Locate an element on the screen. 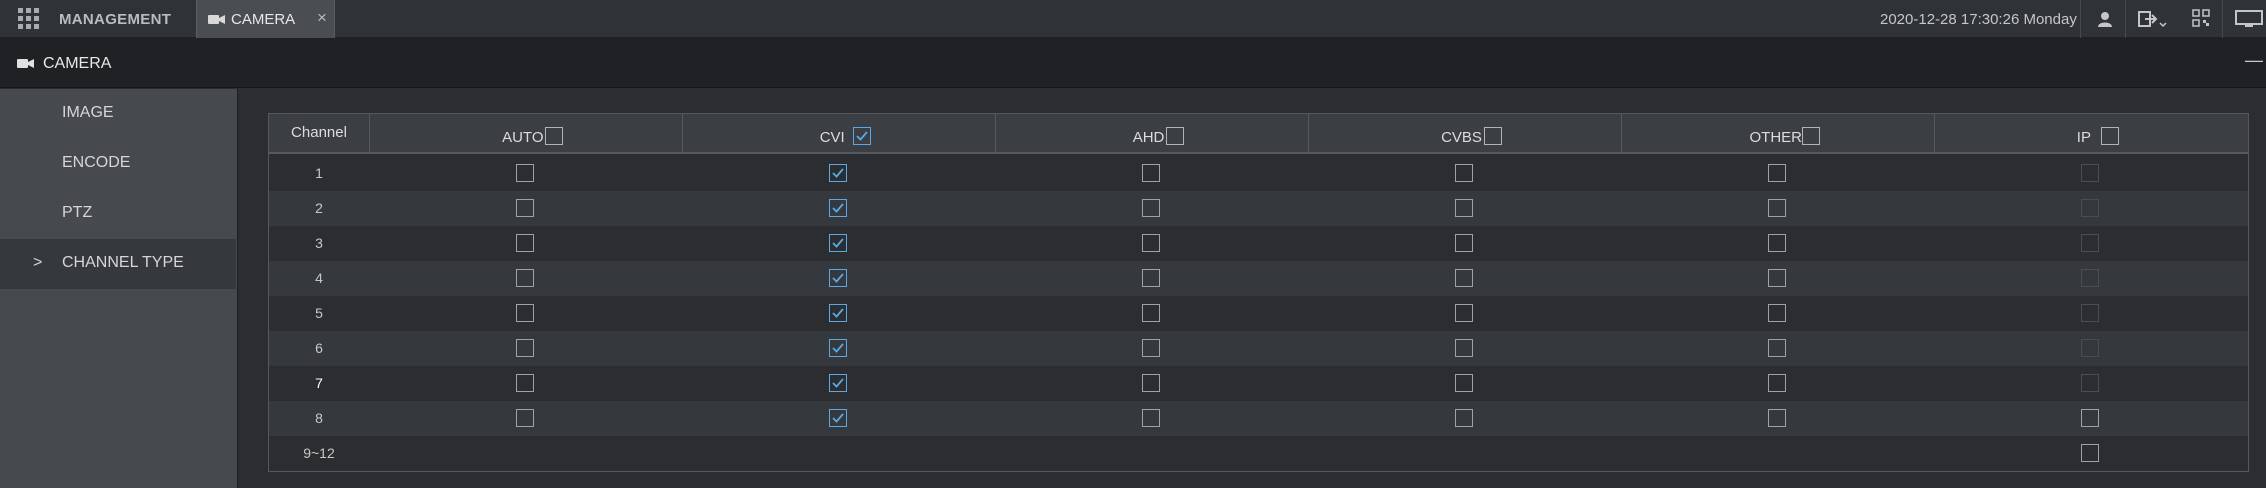  table-row: 3 is located at coordinates (1258, 243).